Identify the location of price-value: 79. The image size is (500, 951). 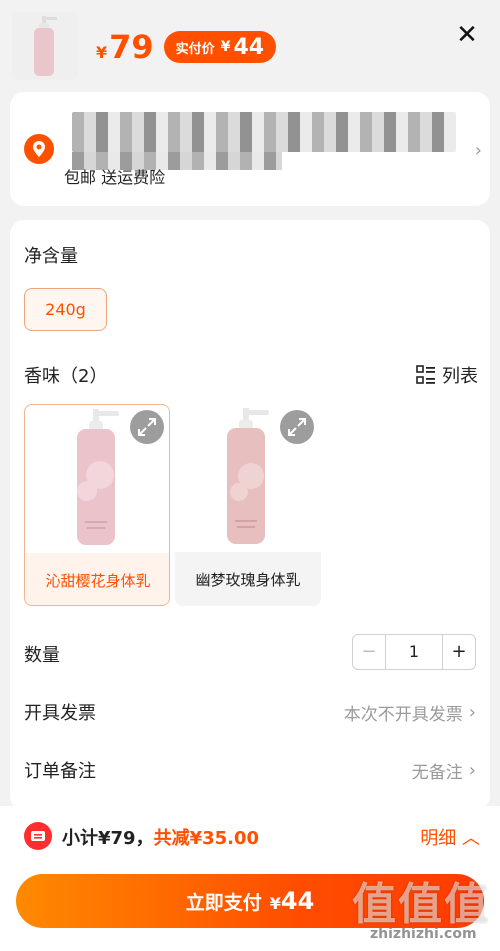
(131, 47).